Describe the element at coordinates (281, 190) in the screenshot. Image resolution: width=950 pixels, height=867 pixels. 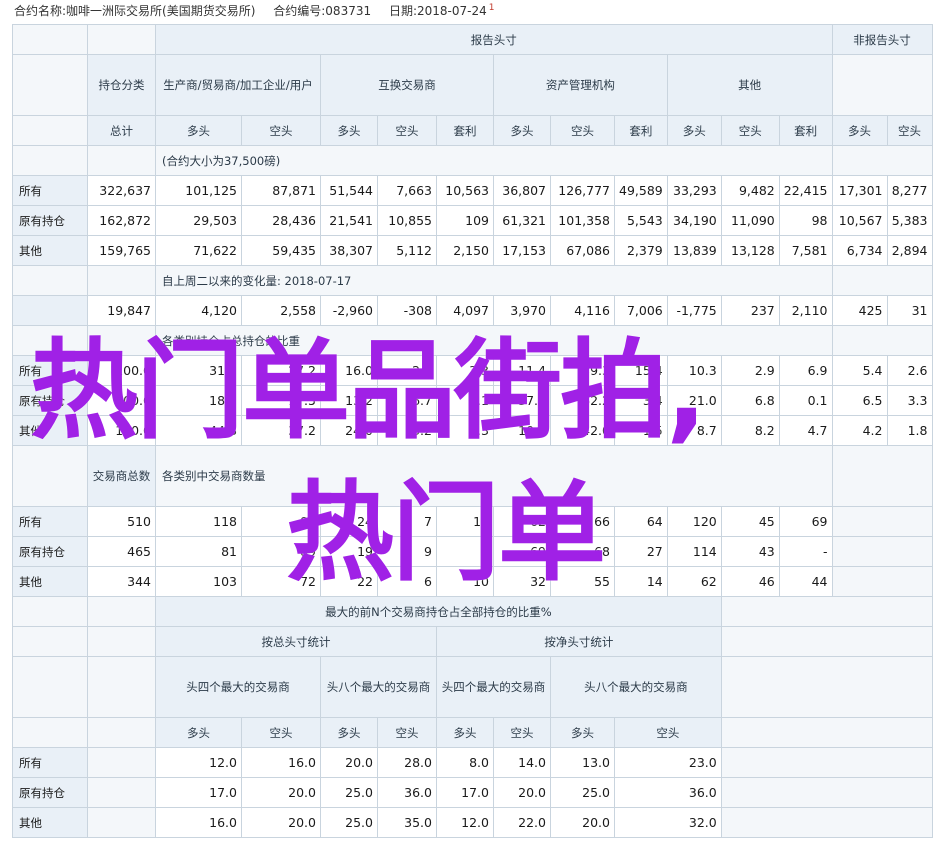
I see `positions-cell: 87,871` at that location.